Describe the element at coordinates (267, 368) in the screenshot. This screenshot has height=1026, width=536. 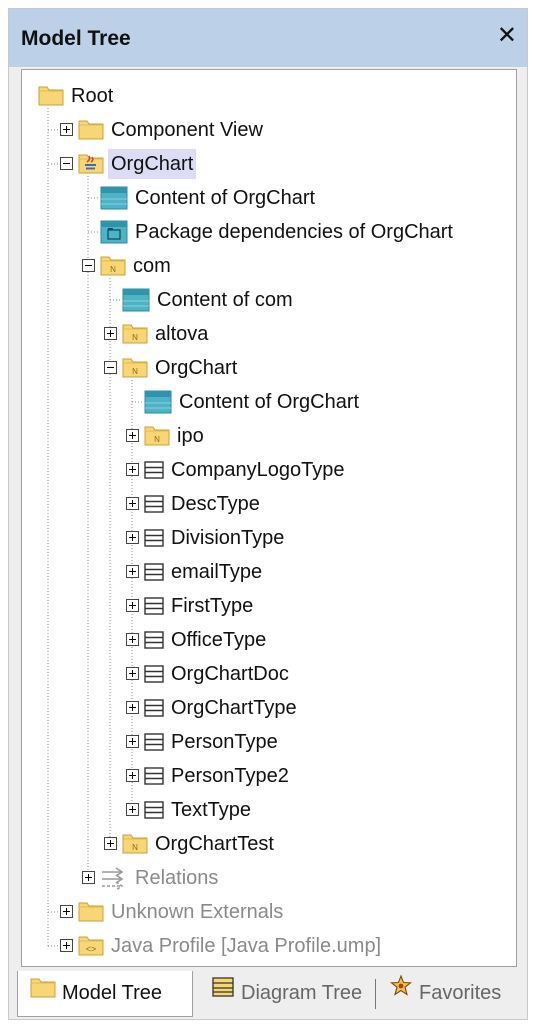
I see `tree-item-orgchart: N OrgChart` at that location.